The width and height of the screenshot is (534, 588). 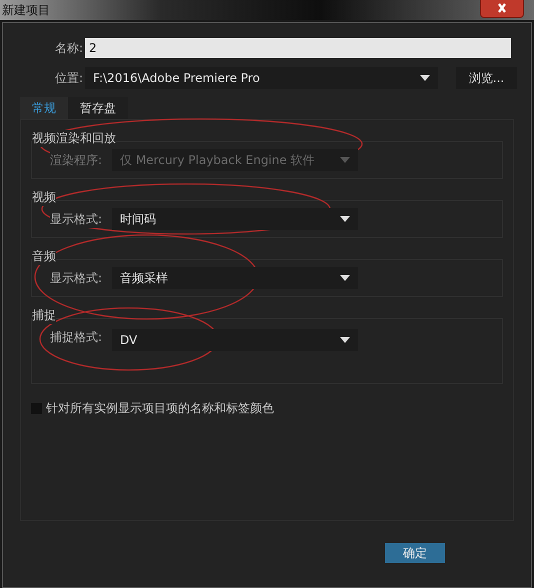 I want to click on field-label: 位置:, so click(x=68, y=78).